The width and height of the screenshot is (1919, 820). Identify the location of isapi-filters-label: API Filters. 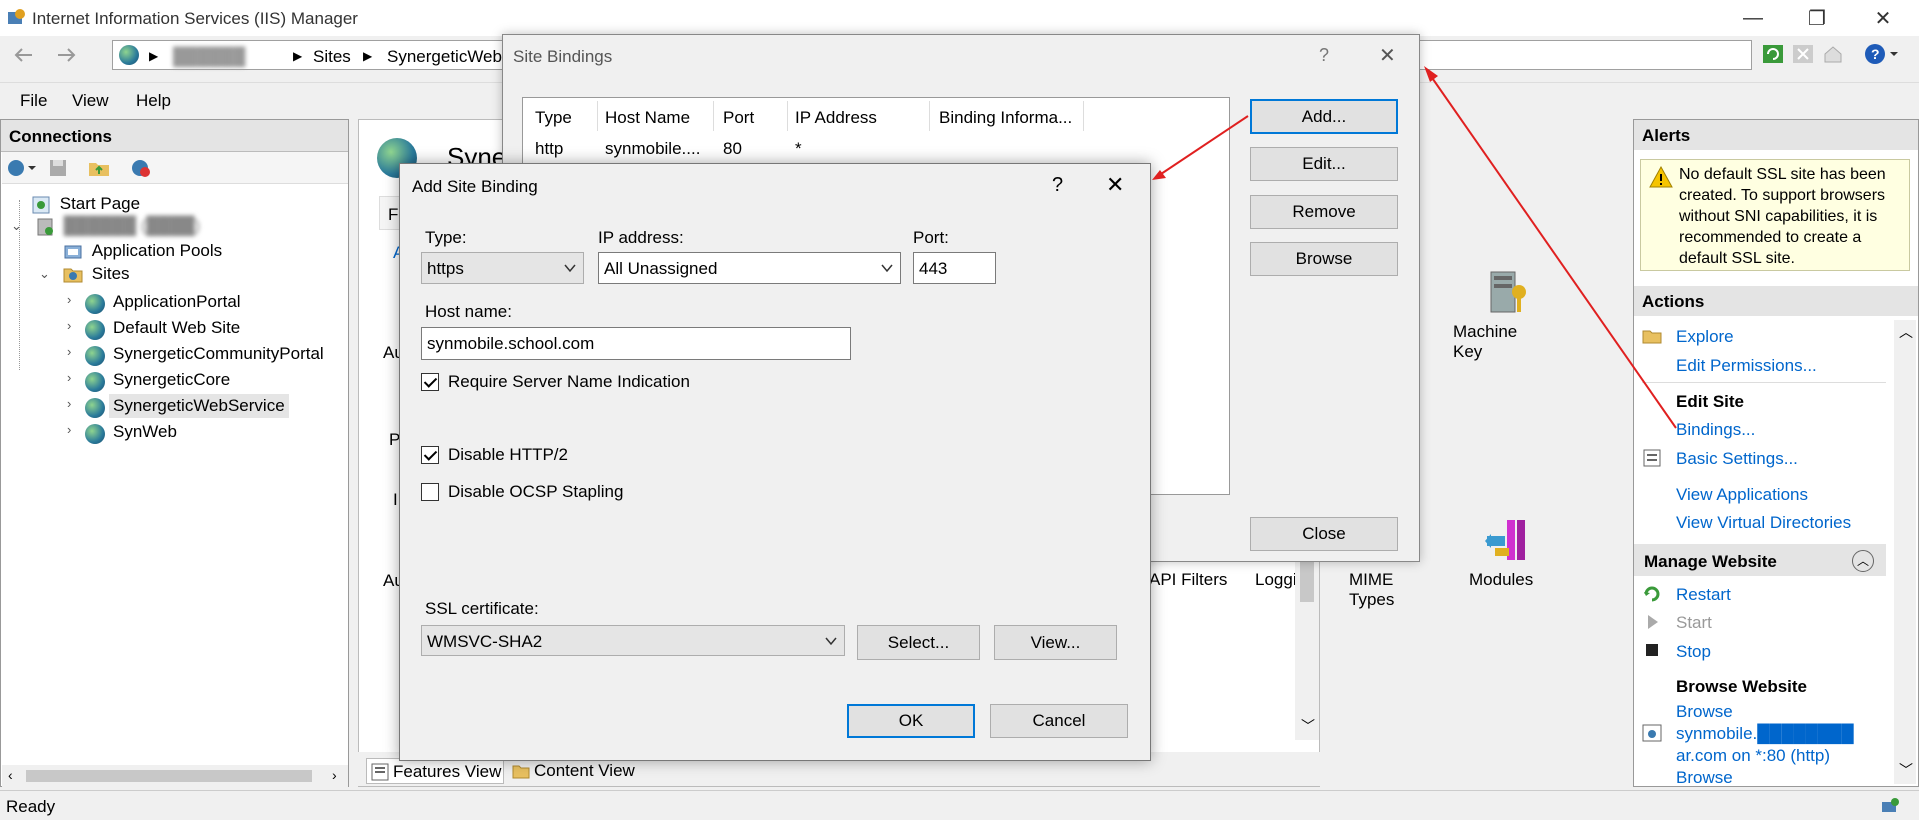
(1188, 580).